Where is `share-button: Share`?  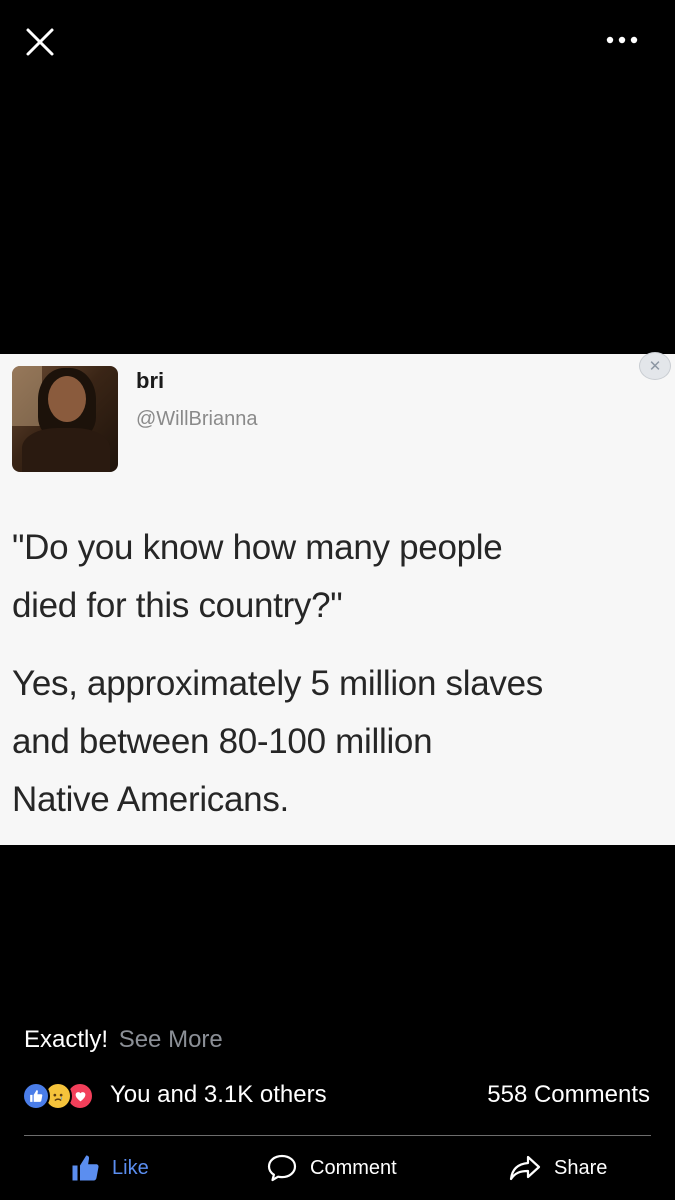 share-button: Share is located at coordinates (557, 1168).